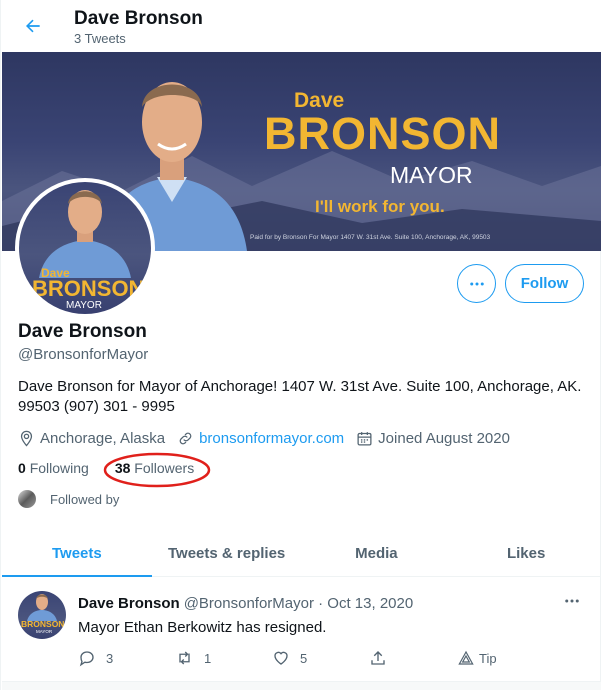 The image size is (601, 690). I want to click on follower-avatar, so click(27, 499).